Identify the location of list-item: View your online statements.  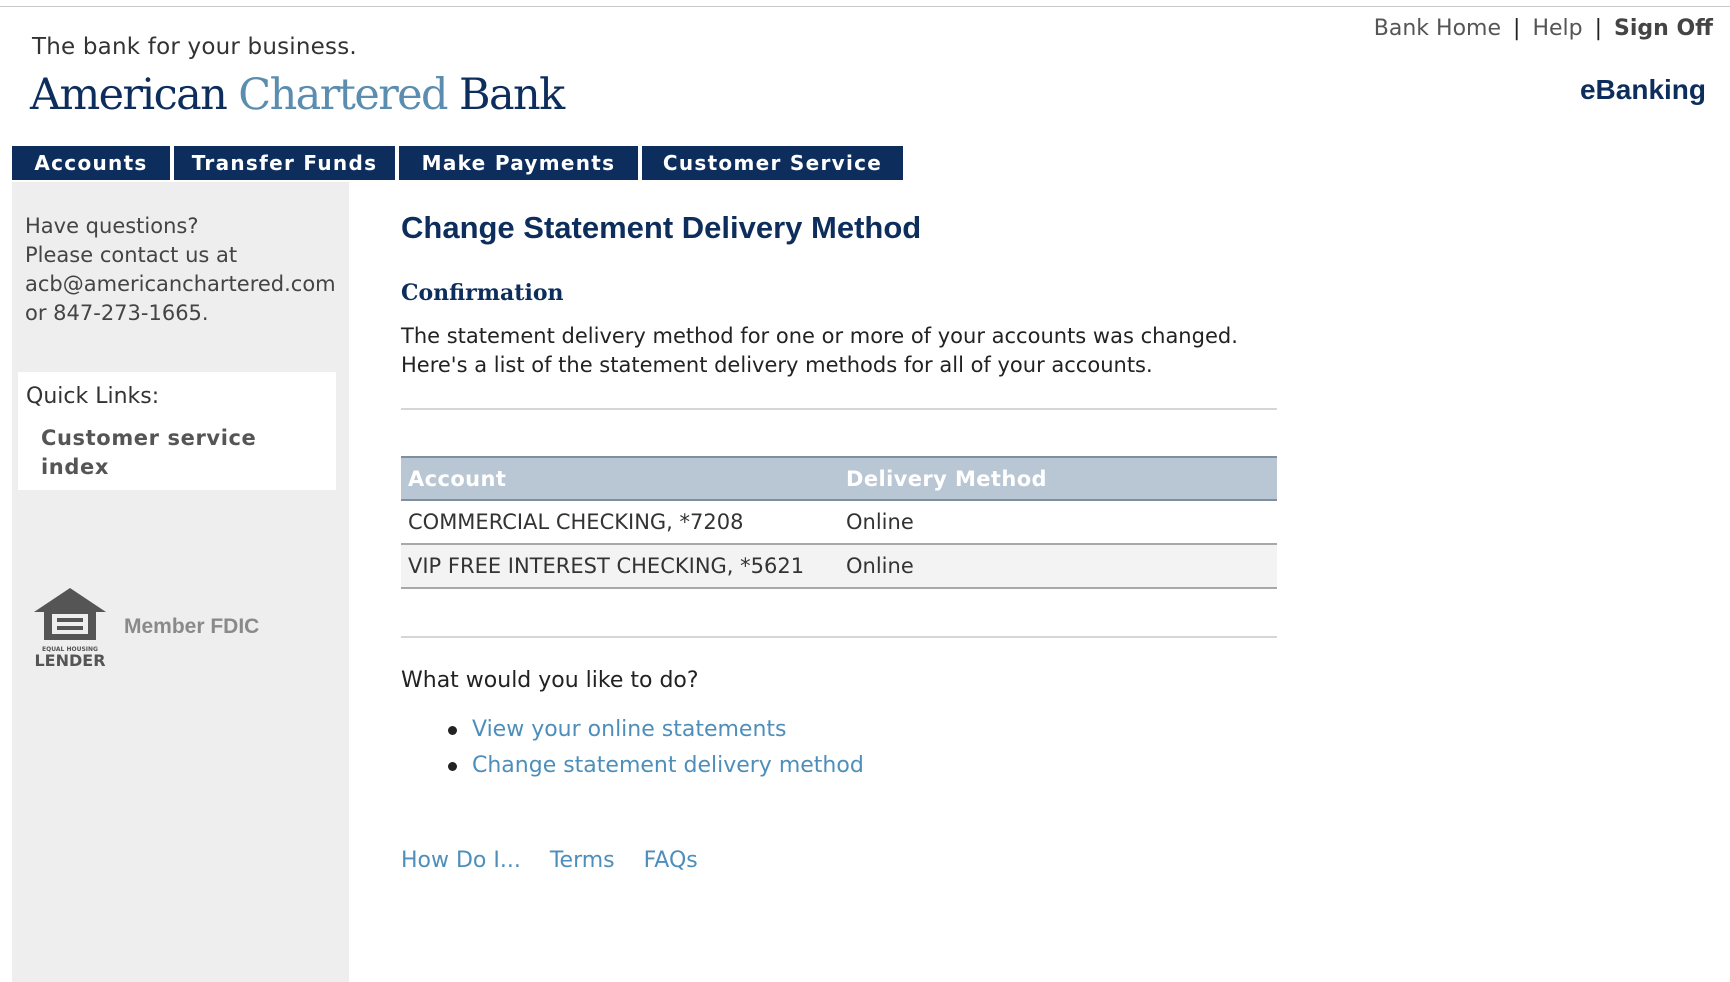
(632, 730).